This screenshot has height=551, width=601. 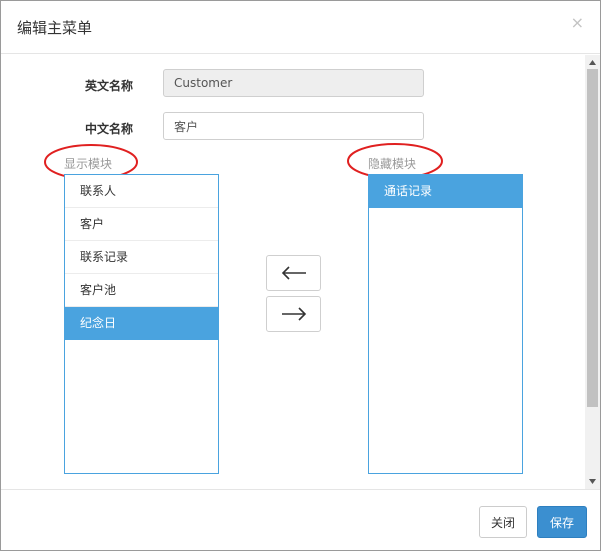 What do you see at coordinates (503, 522) in the screenshot?
I see `close-button: 关闭` at bounding box center [503, 522].